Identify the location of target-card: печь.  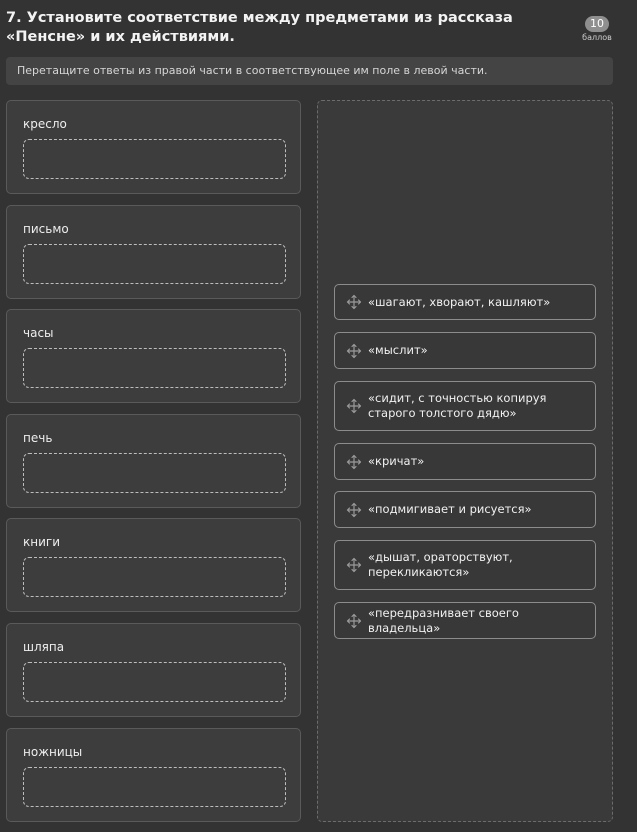
(153, 460).